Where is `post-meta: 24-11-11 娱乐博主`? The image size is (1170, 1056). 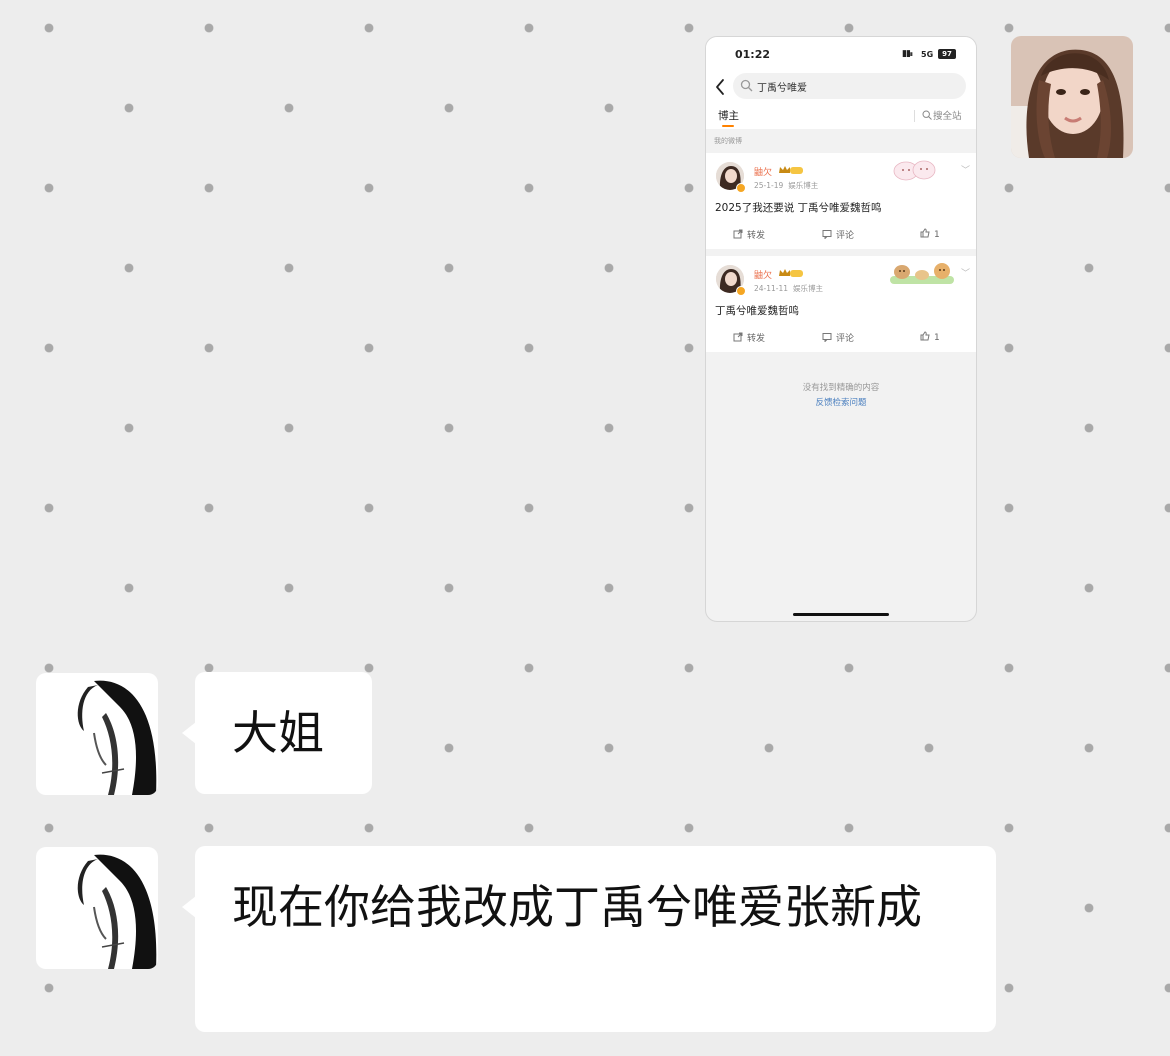 post-meta: 24-11-11 娱乐博主 is located at coordinates (791, 288).